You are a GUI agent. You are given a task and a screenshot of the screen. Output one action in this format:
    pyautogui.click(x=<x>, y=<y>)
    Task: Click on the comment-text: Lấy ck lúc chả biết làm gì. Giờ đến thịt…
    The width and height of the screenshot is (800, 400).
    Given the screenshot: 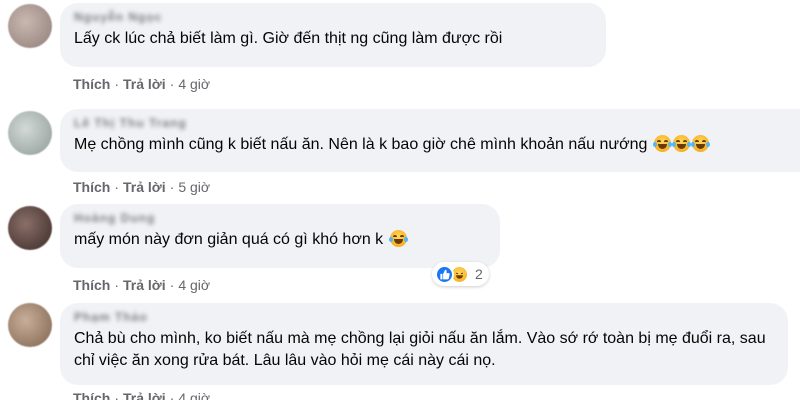 What is the action you would take?
    pyautogui.click(x=288, y=38)
    